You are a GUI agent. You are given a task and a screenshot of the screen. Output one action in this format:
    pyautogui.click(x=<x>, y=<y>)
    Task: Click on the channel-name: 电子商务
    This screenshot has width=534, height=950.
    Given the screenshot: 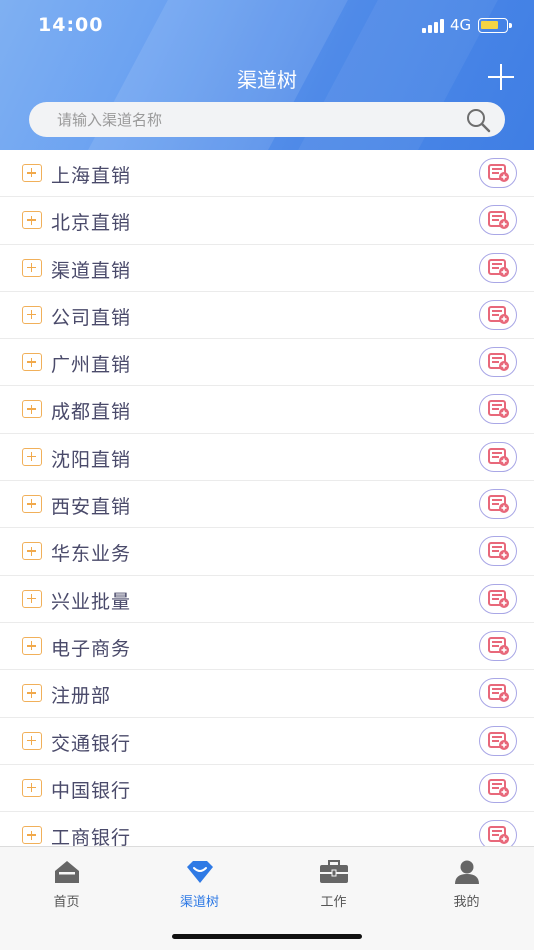 What is the action you would take?
    pyautogui.click(x=91, y=648)
    